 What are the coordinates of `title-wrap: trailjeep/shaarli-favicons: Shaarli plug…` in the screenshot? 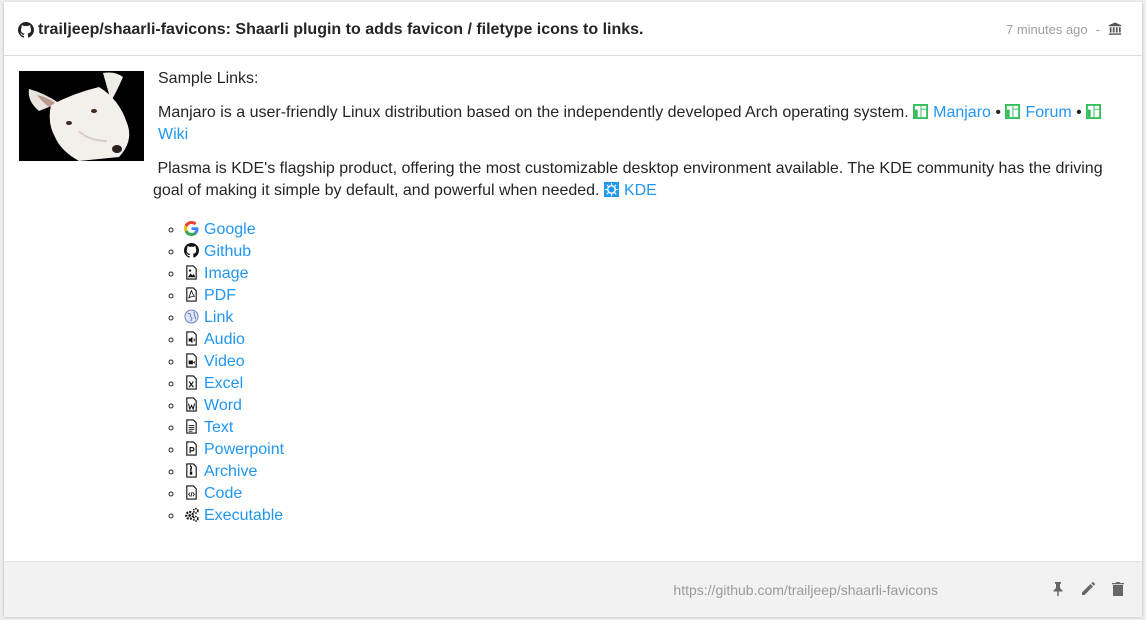 It's located at (330, 30).